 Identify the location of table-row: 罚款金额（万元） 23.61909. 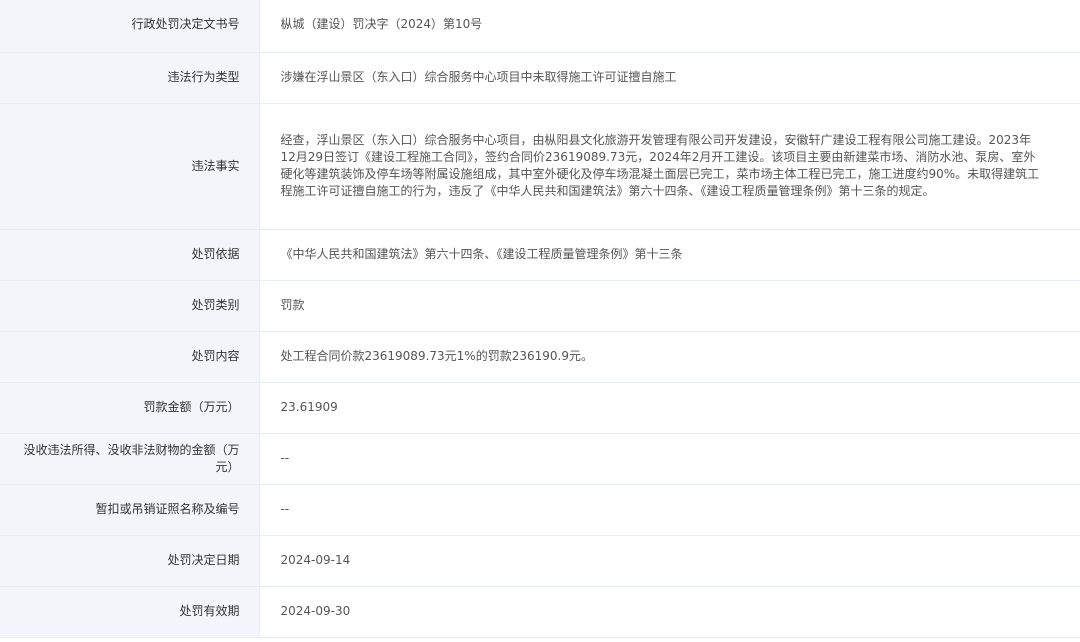
(540, 408).